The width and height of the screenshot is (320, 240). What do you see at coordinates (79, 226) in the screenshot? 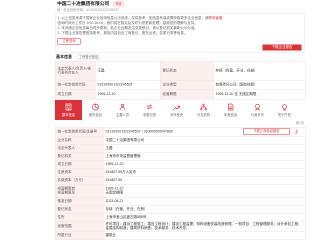
I see `detail-label-business-scope: 经营范围` at bounding box center [79, 226].